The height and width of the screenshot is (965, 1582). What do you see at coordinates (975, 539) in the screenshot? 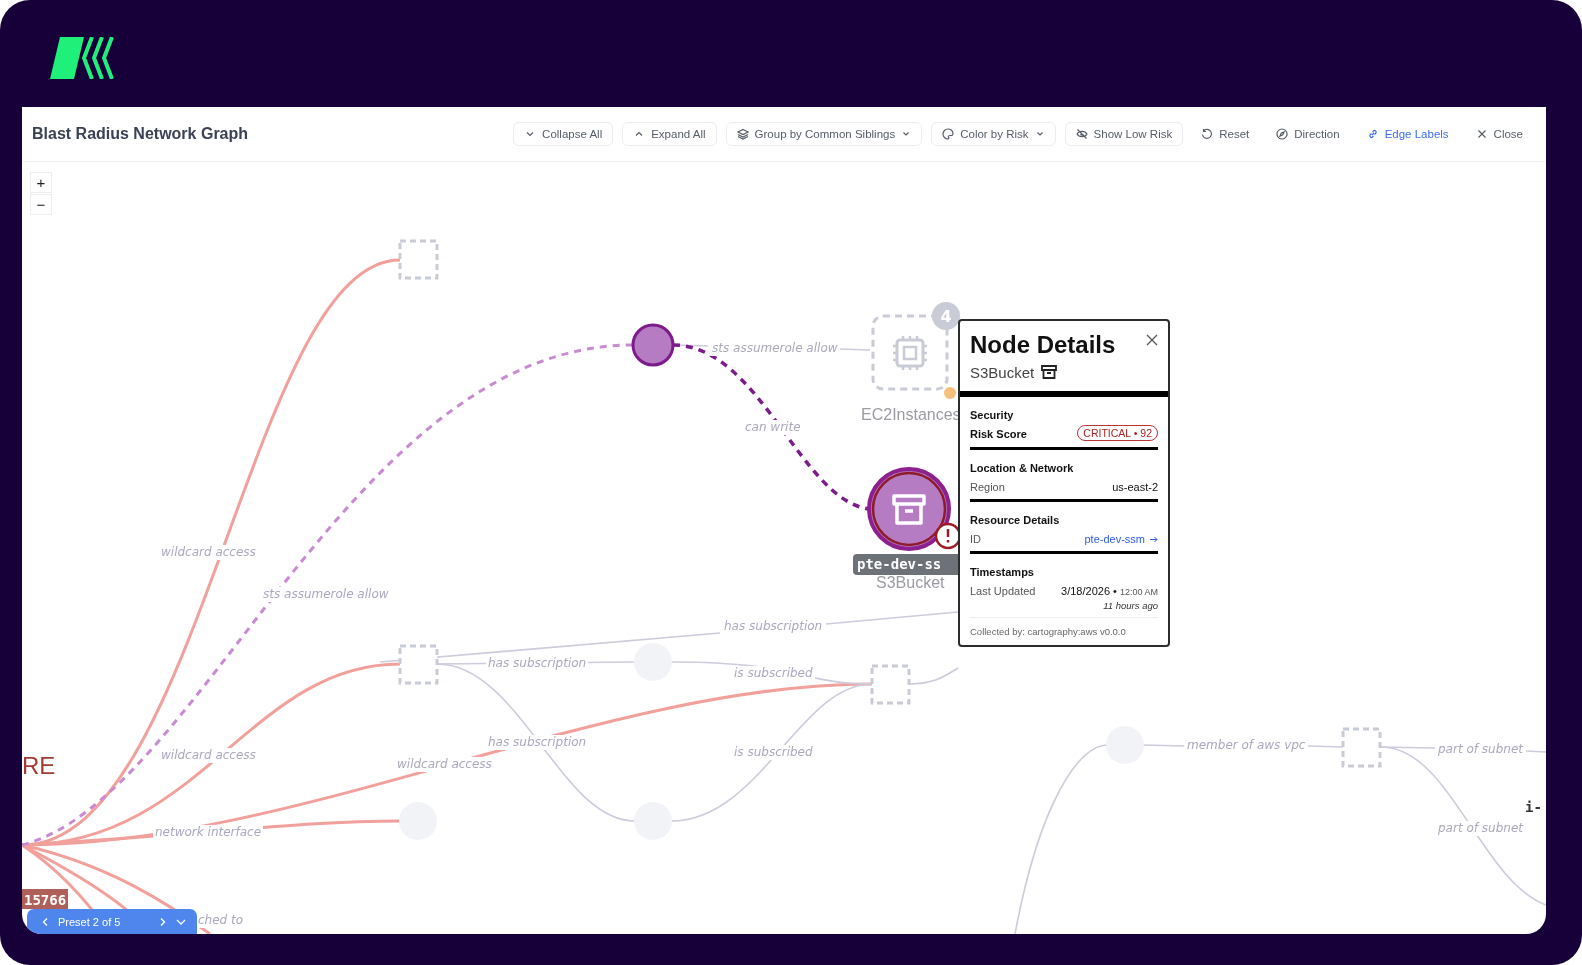
I see `field-label: ID` at bounding box center [975, 539].